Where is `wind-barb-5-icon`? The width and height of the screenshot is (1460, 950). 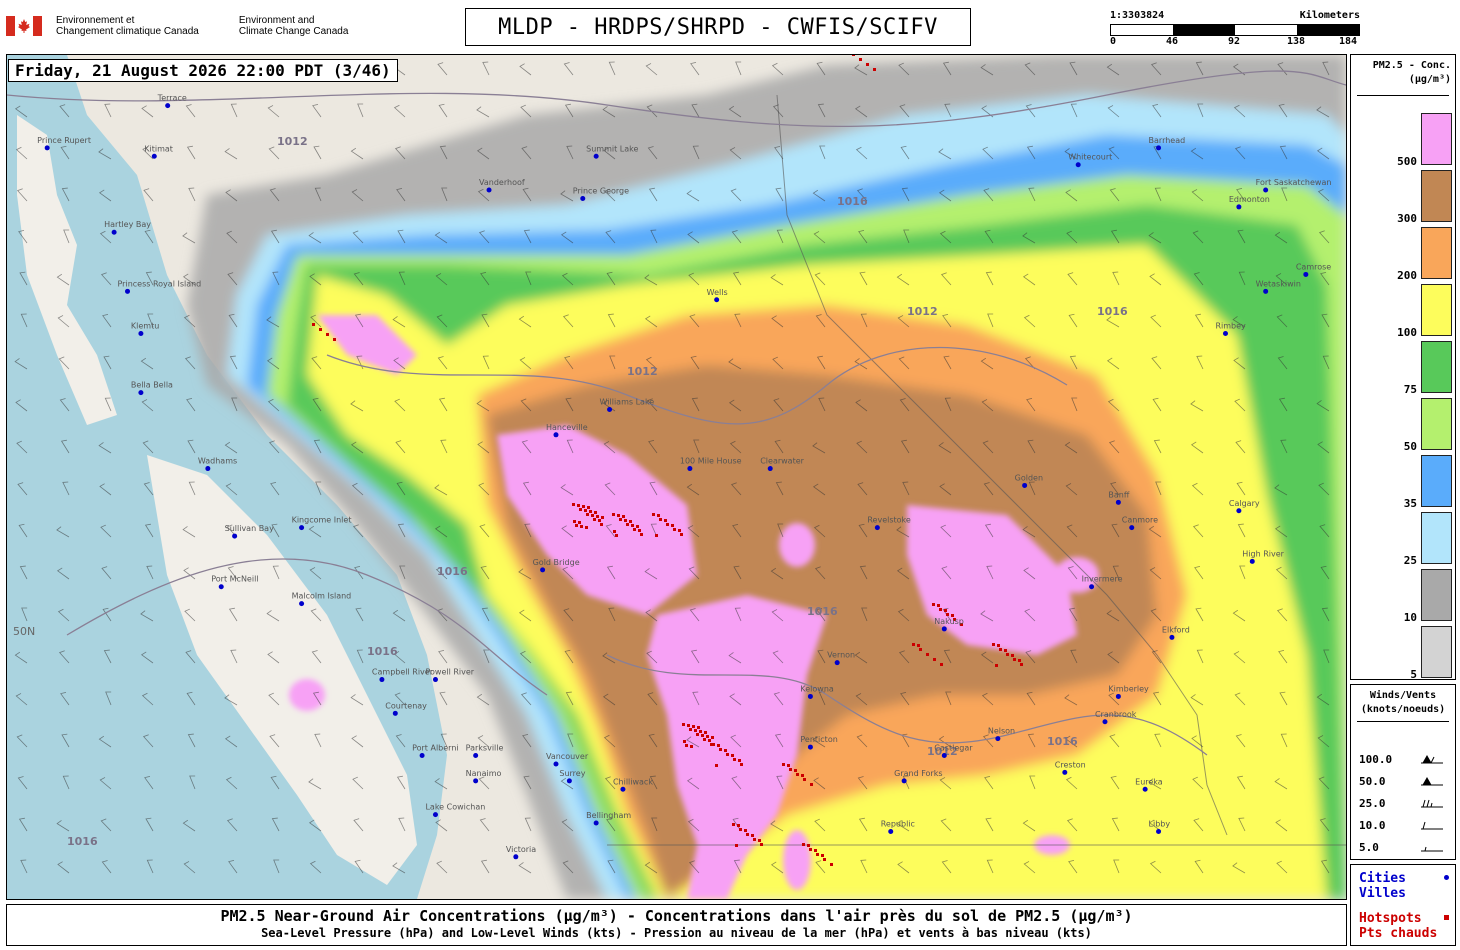
wind-barb-5-icon is located at coordinates (1432, 849).